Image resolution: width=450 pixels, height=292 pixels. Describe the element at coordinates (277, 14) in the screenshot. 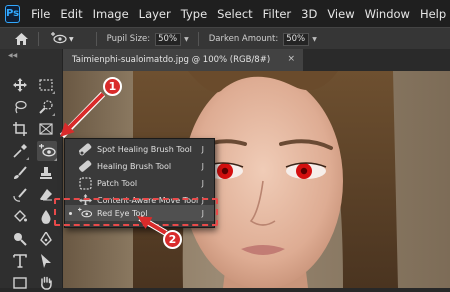

I see `menu-filter: Filter` at that location.